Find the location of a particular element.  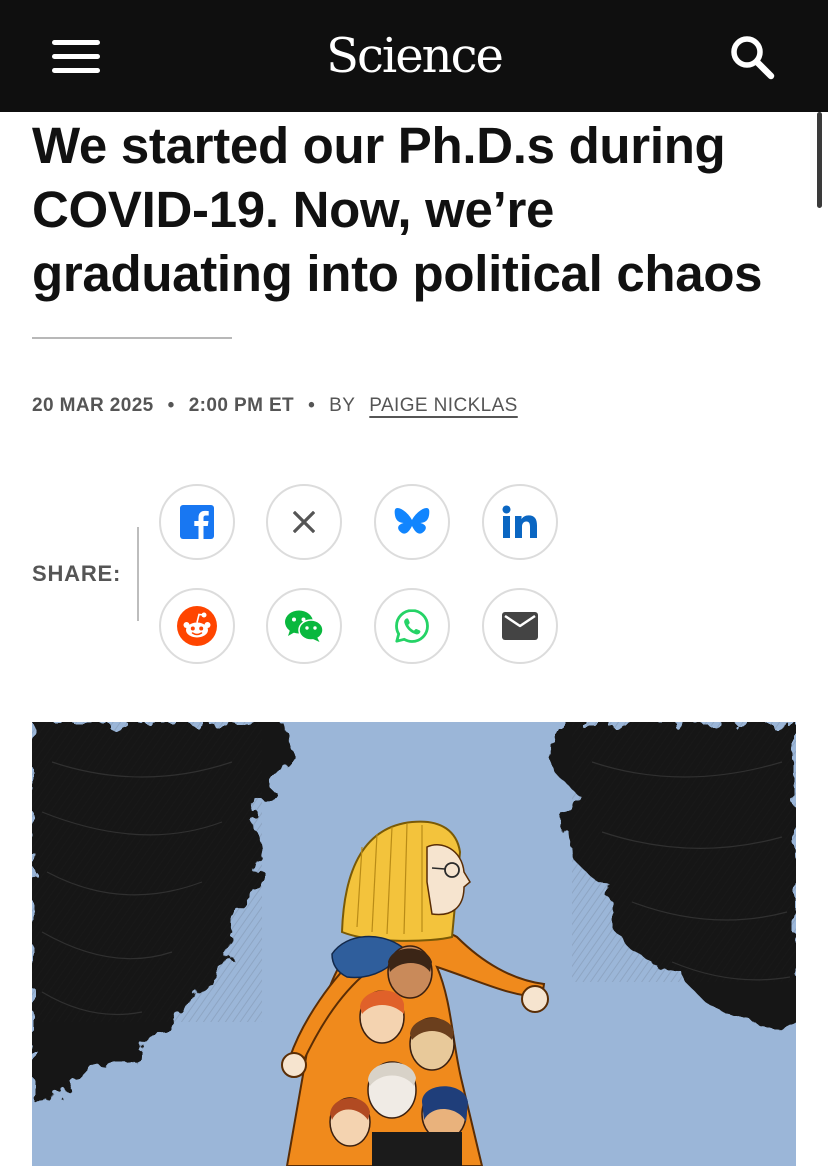

top-navigation-bar: Science is located at coordinates (414, 56).